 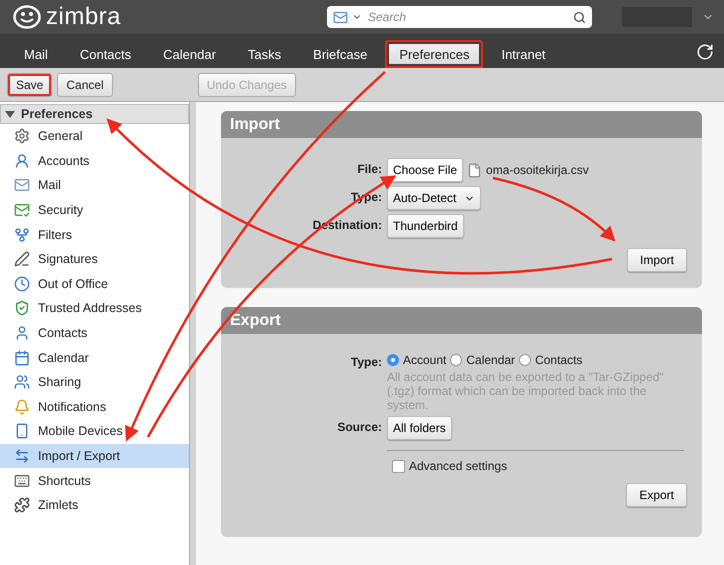 What do you see at coordinates (189, 54) in the screenshot?
I see `app-tab: Calendar` at bounding box center [189, 54].